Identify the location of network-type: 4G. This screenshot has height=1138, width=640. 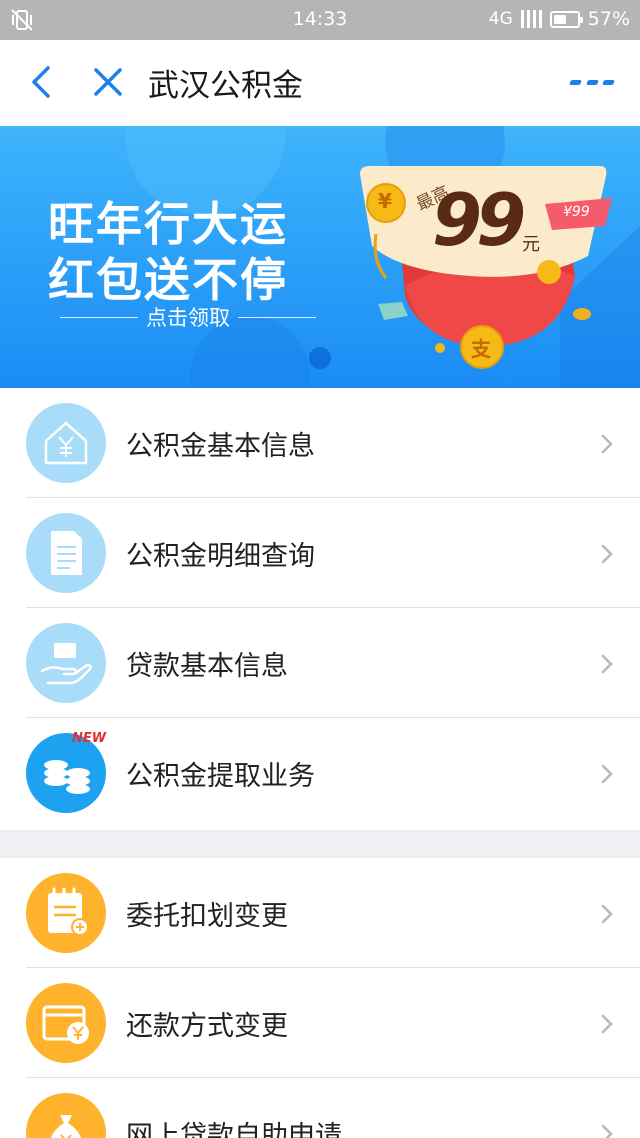
(500, 19).